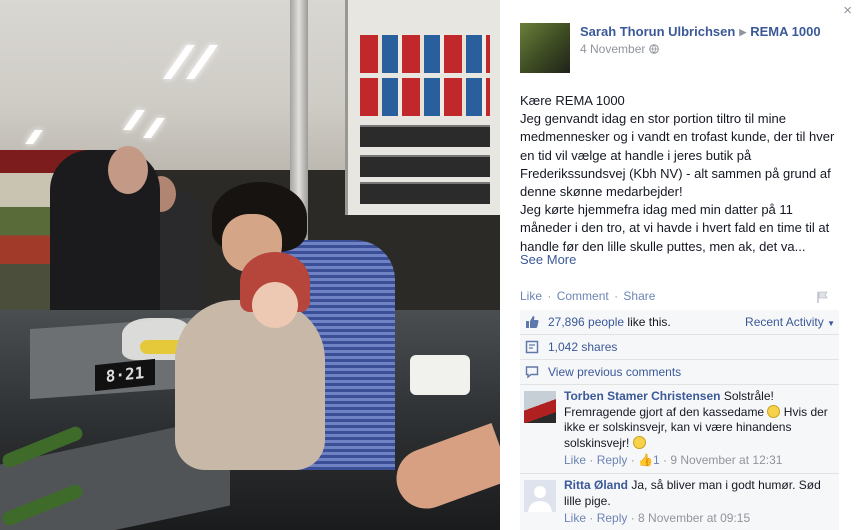 This screenshot has width=859, height=530. Describe the element at coordinates (532, 347) in the screenshot. I see `share-icon` at that location.